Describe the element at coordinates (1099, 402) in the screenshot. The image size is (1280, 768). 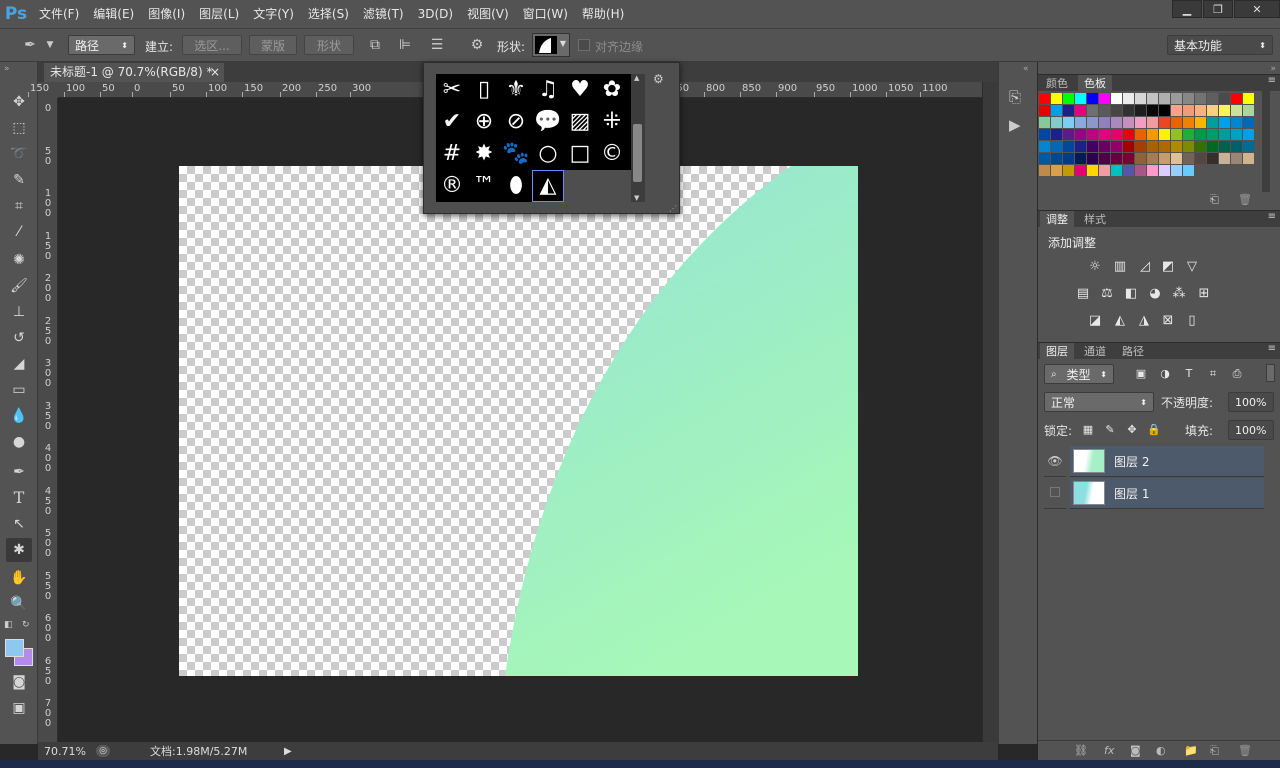
I see `blend-mode-select: 正常 ⬍` at that location.